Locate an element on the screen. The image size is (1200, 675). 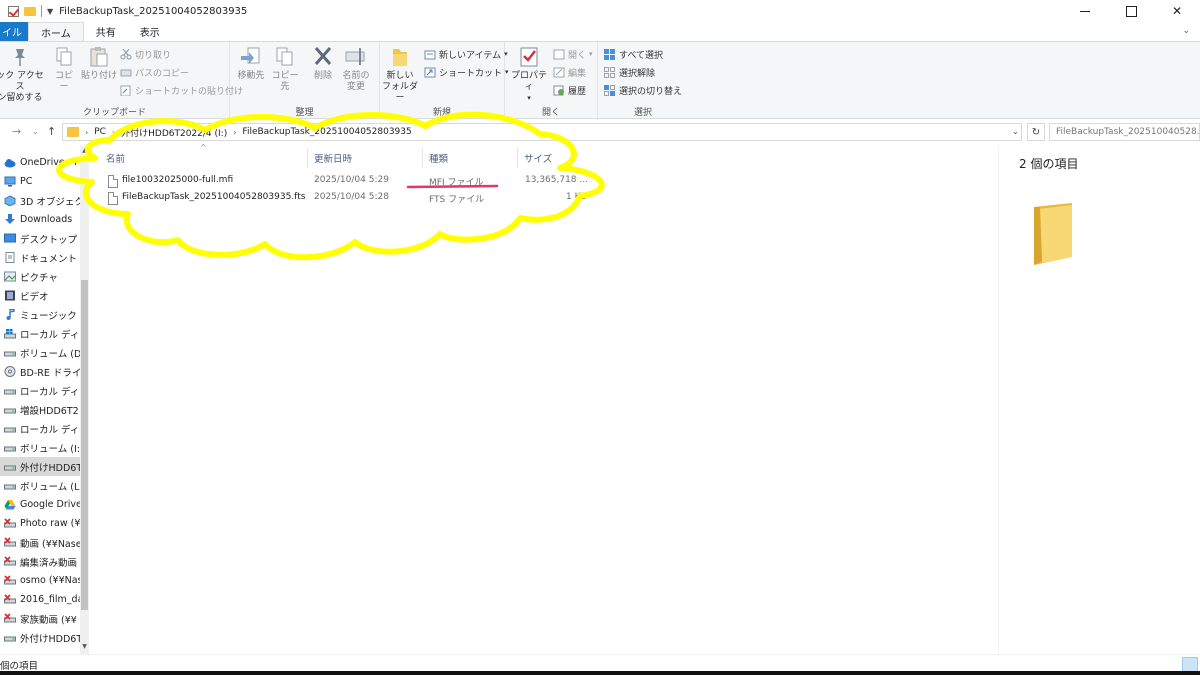
details-view-icon is located at coordinates (1190, 664).